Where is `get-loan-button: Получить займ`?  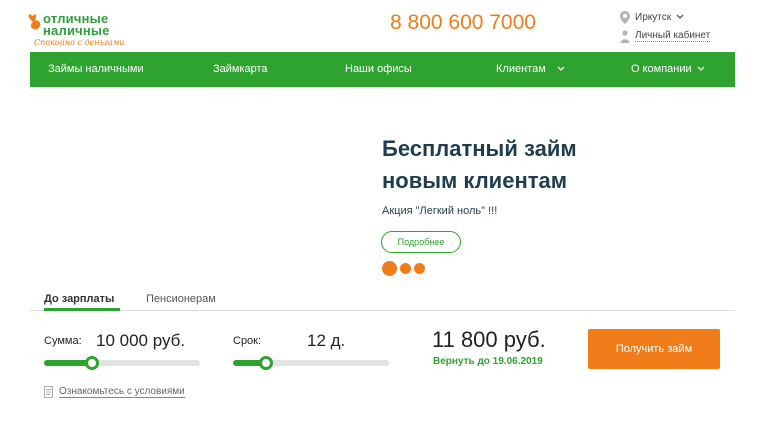 get-loan-button: Получить займ is located at coordinates (654, 349).